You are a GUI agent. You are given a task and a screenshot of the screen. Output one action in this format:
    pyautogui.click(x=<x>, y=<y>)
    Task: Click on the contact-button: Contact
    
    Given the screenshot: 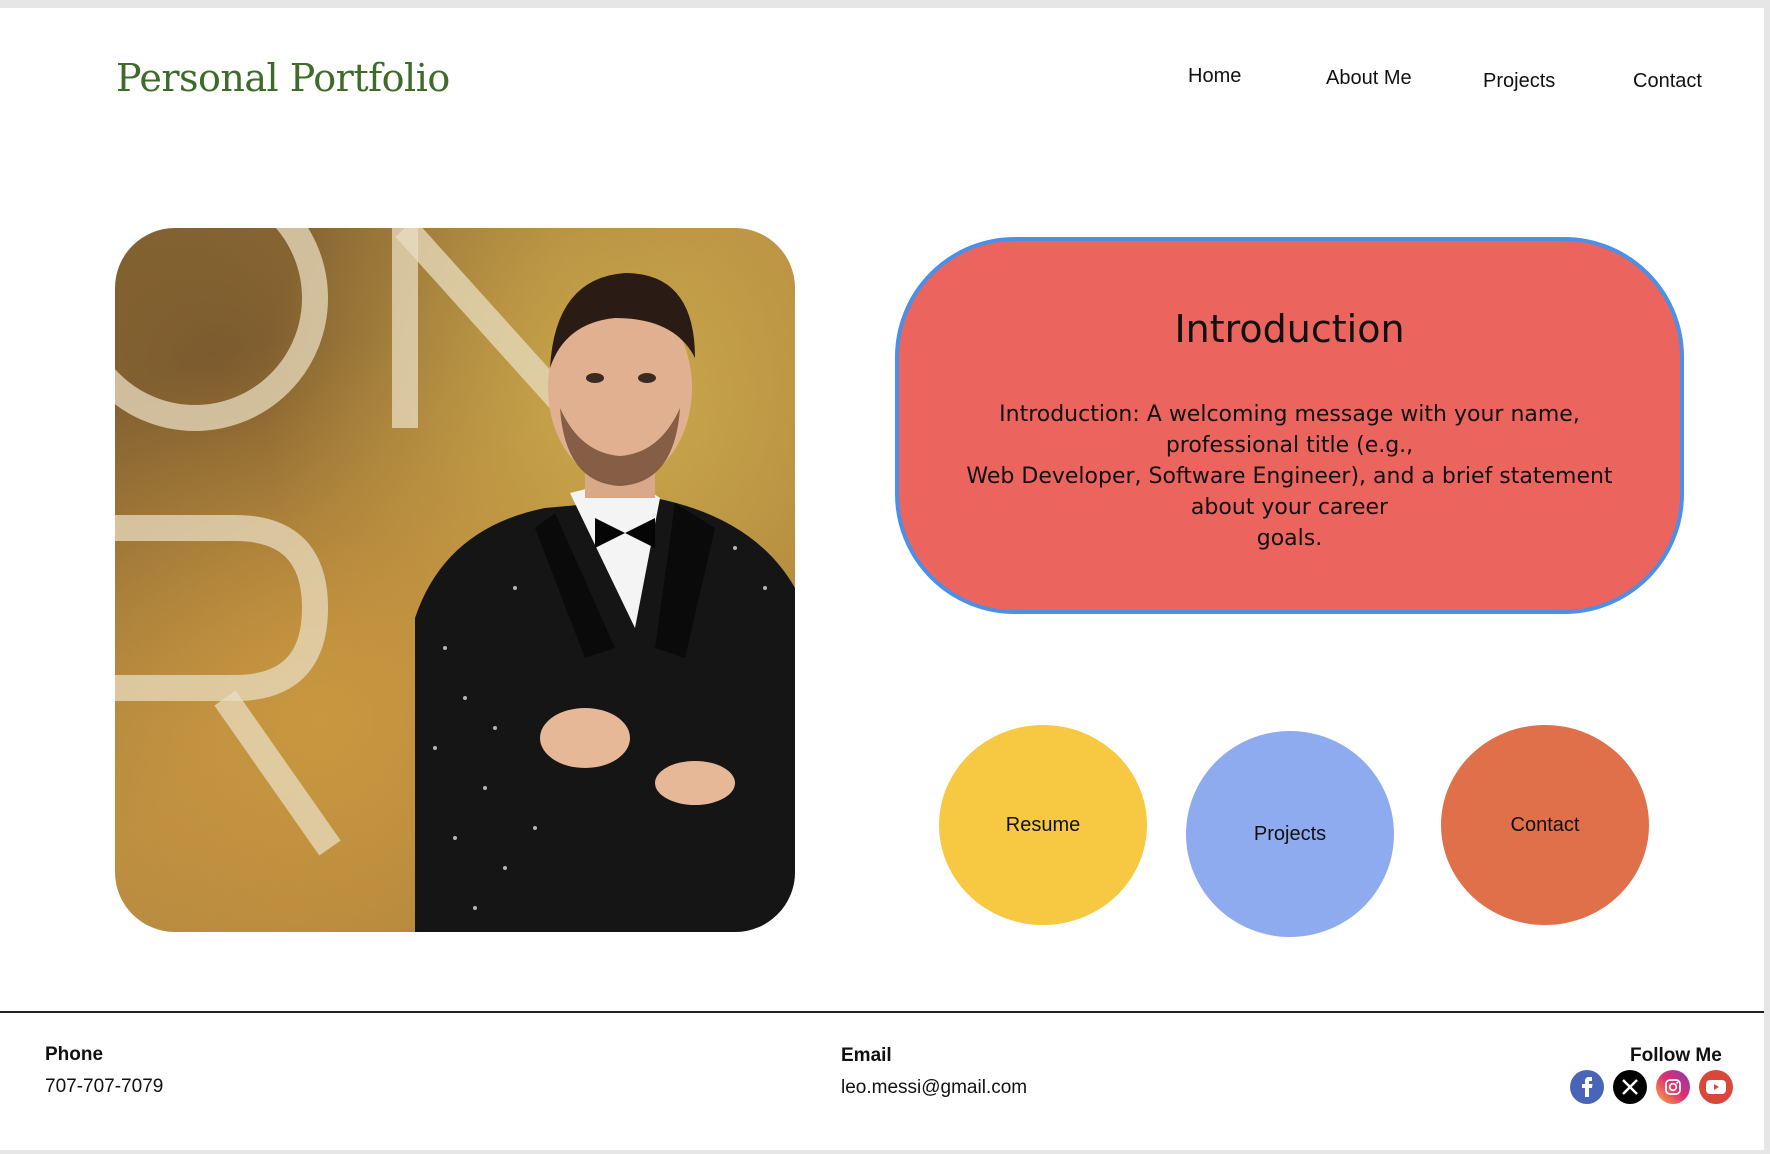 What is the action you would take?
    pyautogui.click(x=1545, y=825)
    